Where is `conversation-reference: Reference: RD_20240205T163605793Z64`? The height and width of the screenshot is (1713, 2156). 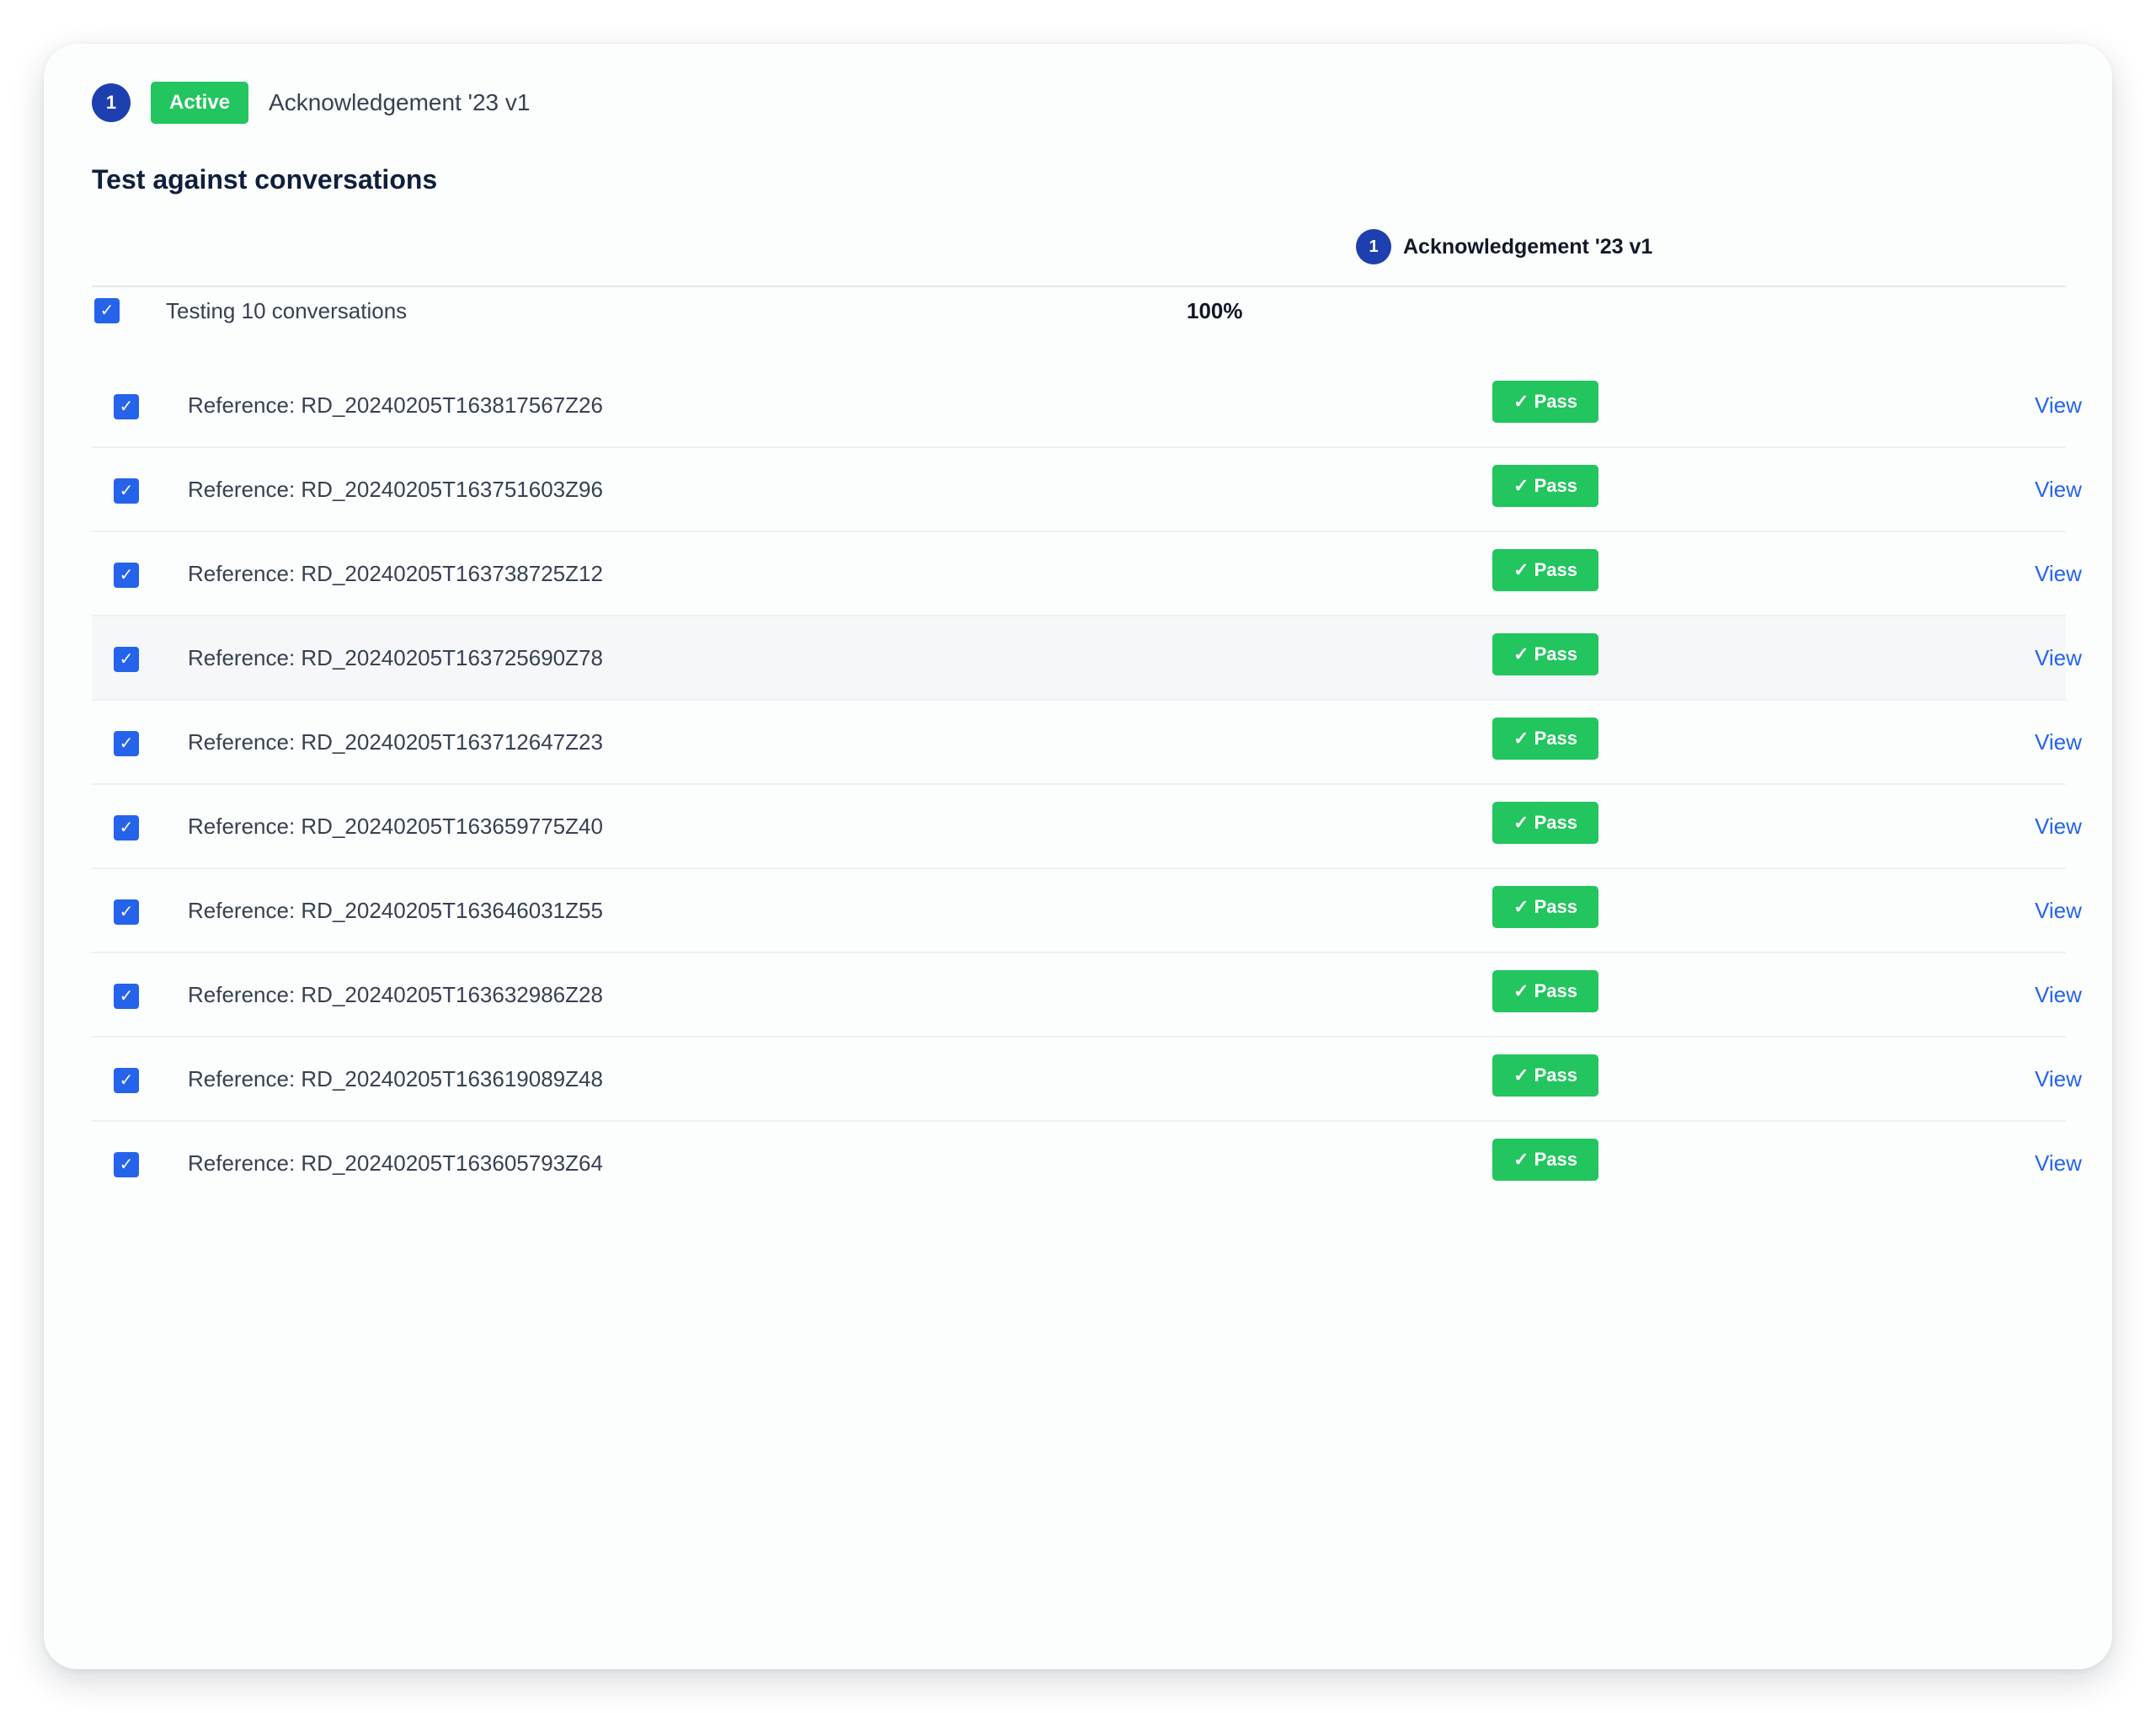 conversation-reference: Reference: RD_20240205T163605793Z64 is located at coordinates (395, 1163).